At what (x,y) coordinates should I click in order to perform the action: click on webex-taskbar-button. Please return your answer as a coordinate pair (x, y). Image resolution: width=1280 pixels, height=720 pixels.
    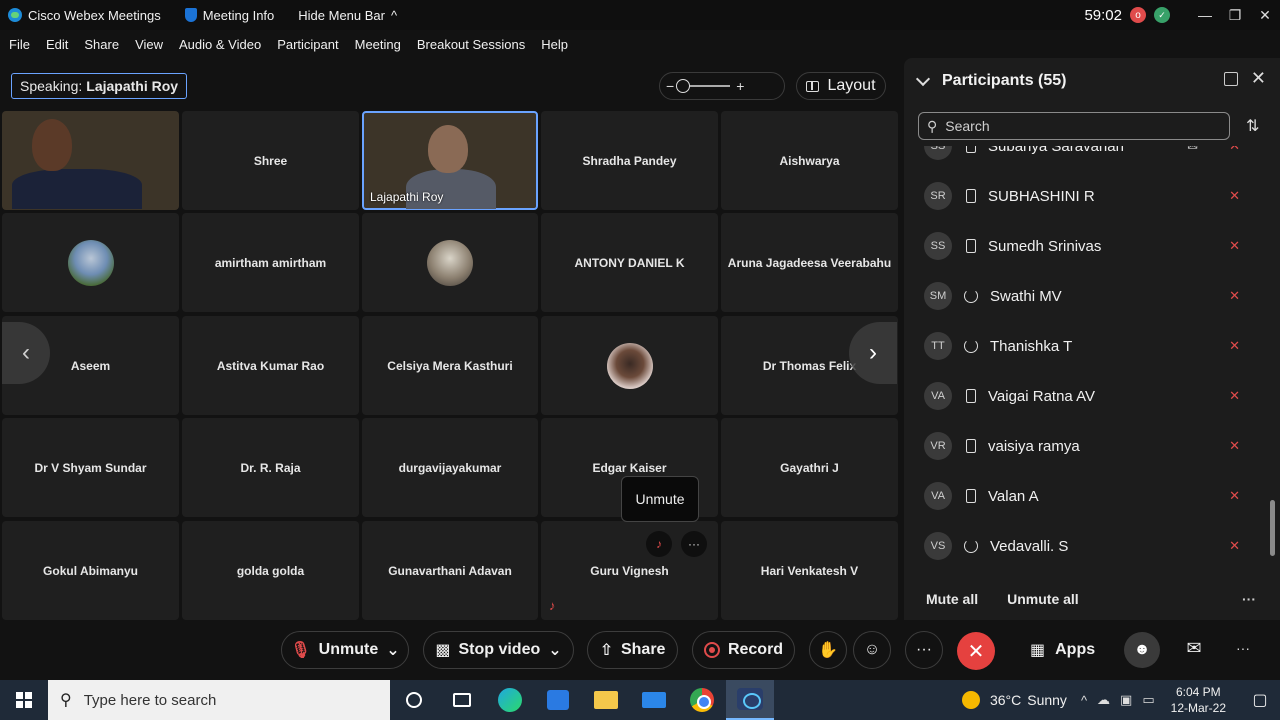
    Looking at the image, I should click on (750, 700).